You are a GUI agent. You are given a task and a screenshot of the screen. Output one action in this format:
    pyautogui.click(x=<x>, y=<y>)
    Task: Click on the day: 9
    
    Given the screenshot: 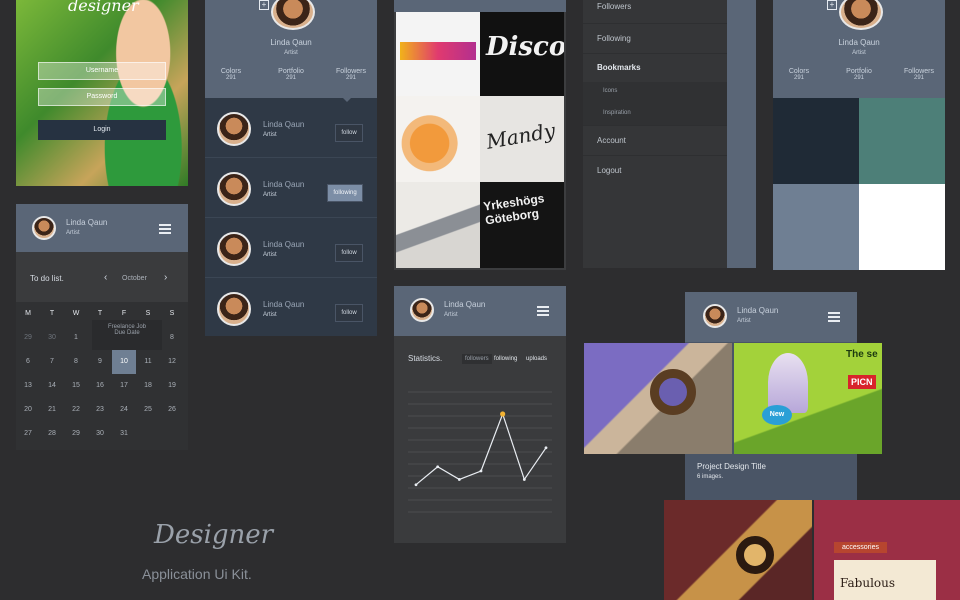 What is the action you would take?
    pyautogui.click(x=100, y=362)
    